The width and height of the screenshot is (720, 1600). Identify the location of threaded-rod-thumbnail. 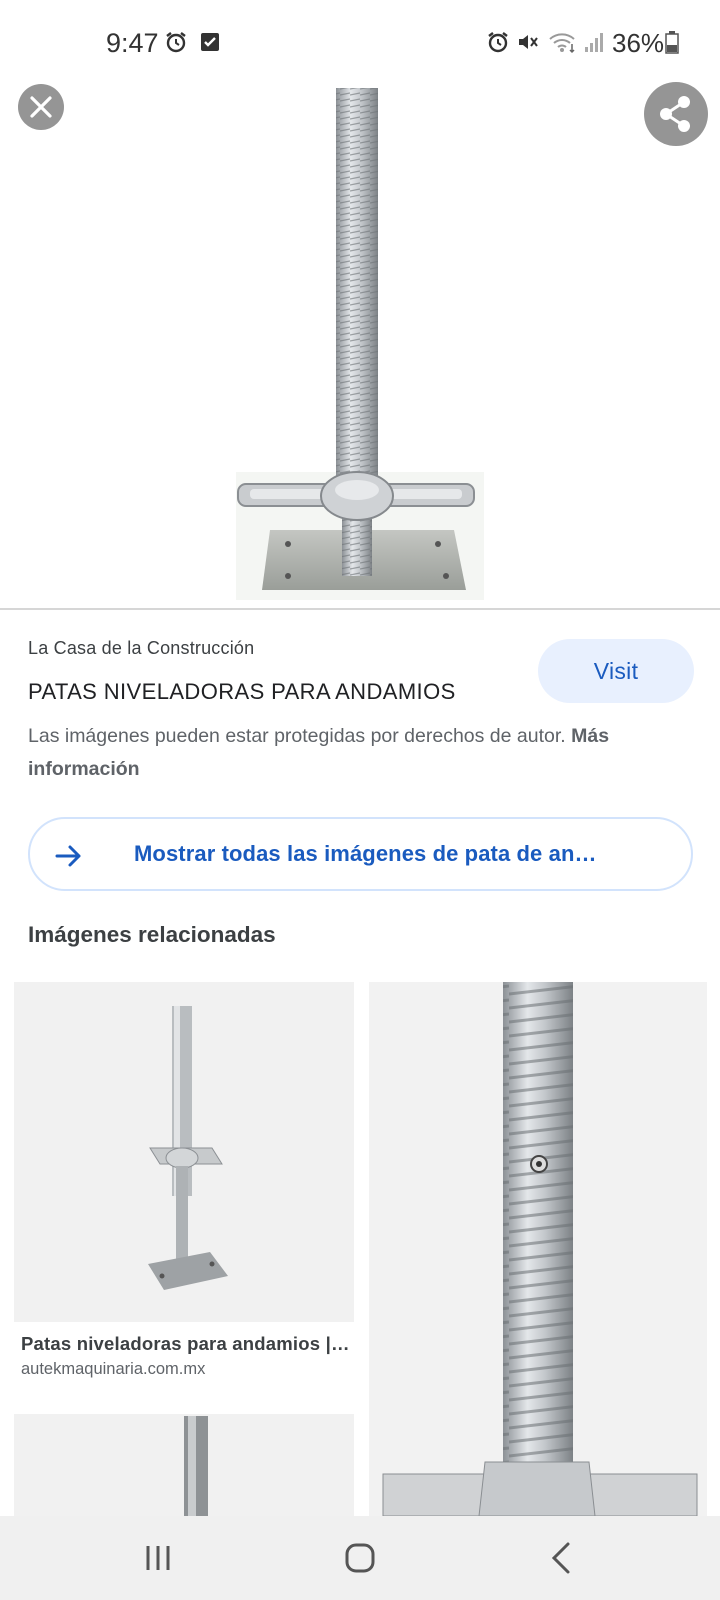
(196, 1466).